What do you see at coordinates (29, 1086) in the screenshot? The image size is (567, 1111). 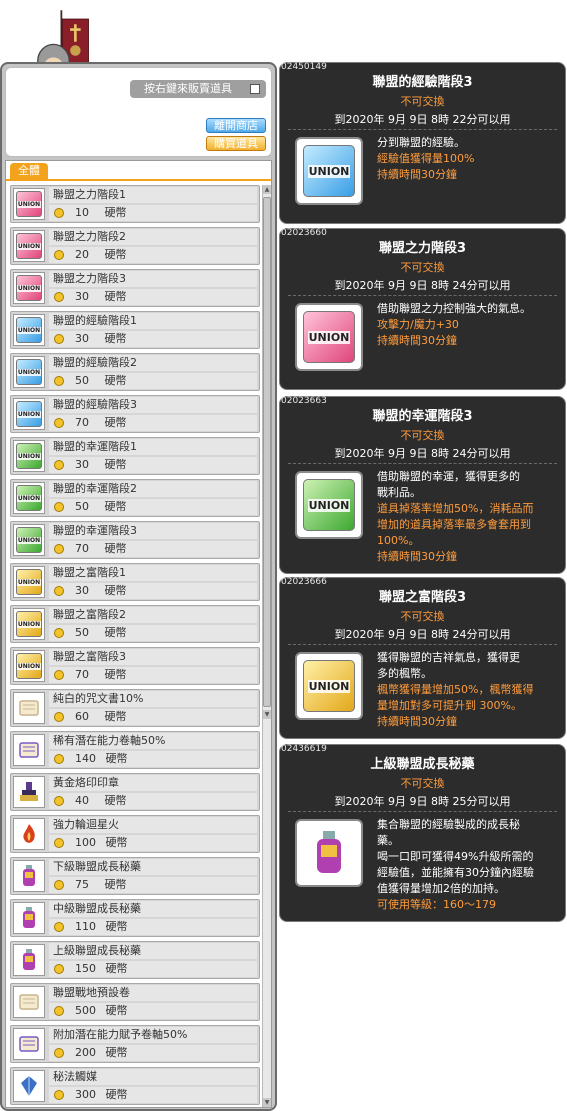 I see `catalyst-icon` at bounding box center [29, 1086].